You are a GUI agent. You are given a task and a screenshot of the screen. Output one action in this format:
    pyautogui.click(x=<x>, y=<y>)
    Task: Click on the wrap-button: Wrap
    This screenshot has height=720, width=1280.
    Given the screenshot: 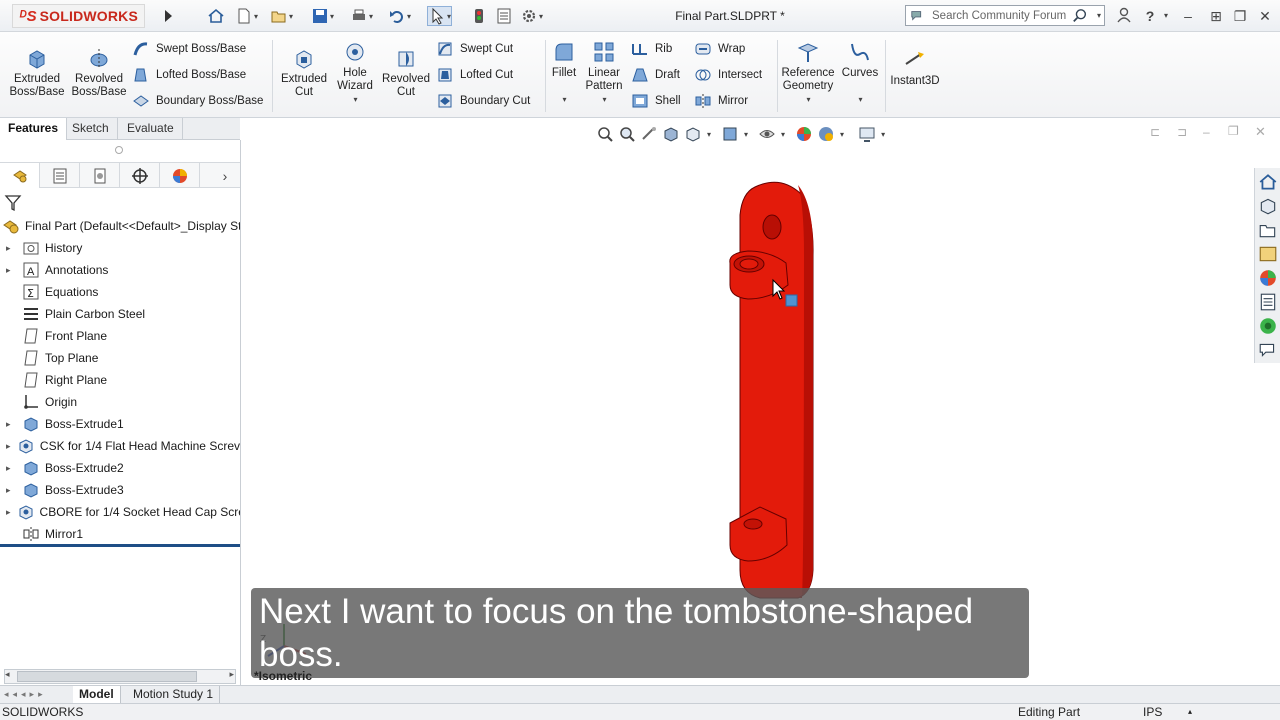 What is the action you would take?
    pyautogui.click(x=719, y=49)
    